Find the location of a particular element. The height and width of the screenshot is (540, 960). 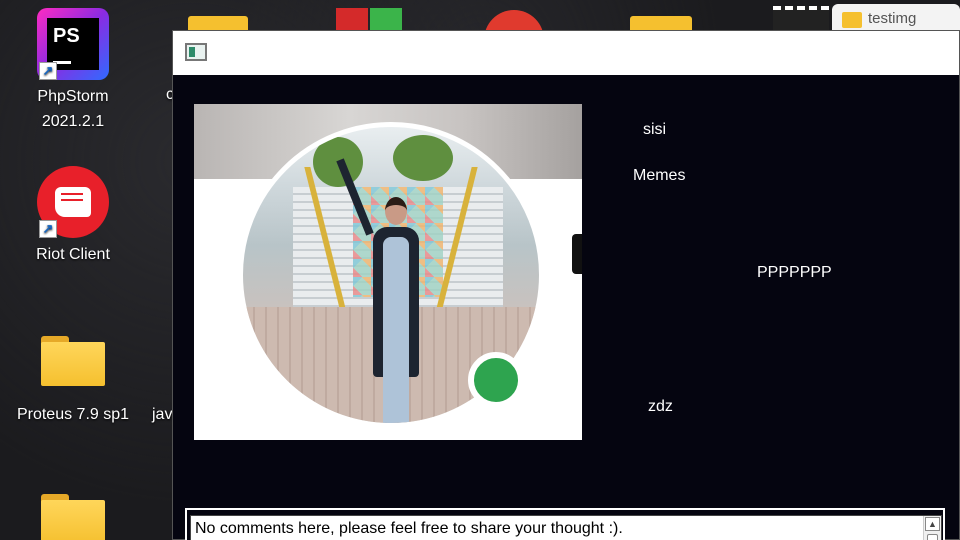

online-status-dot is located at coordinates (496, 380).